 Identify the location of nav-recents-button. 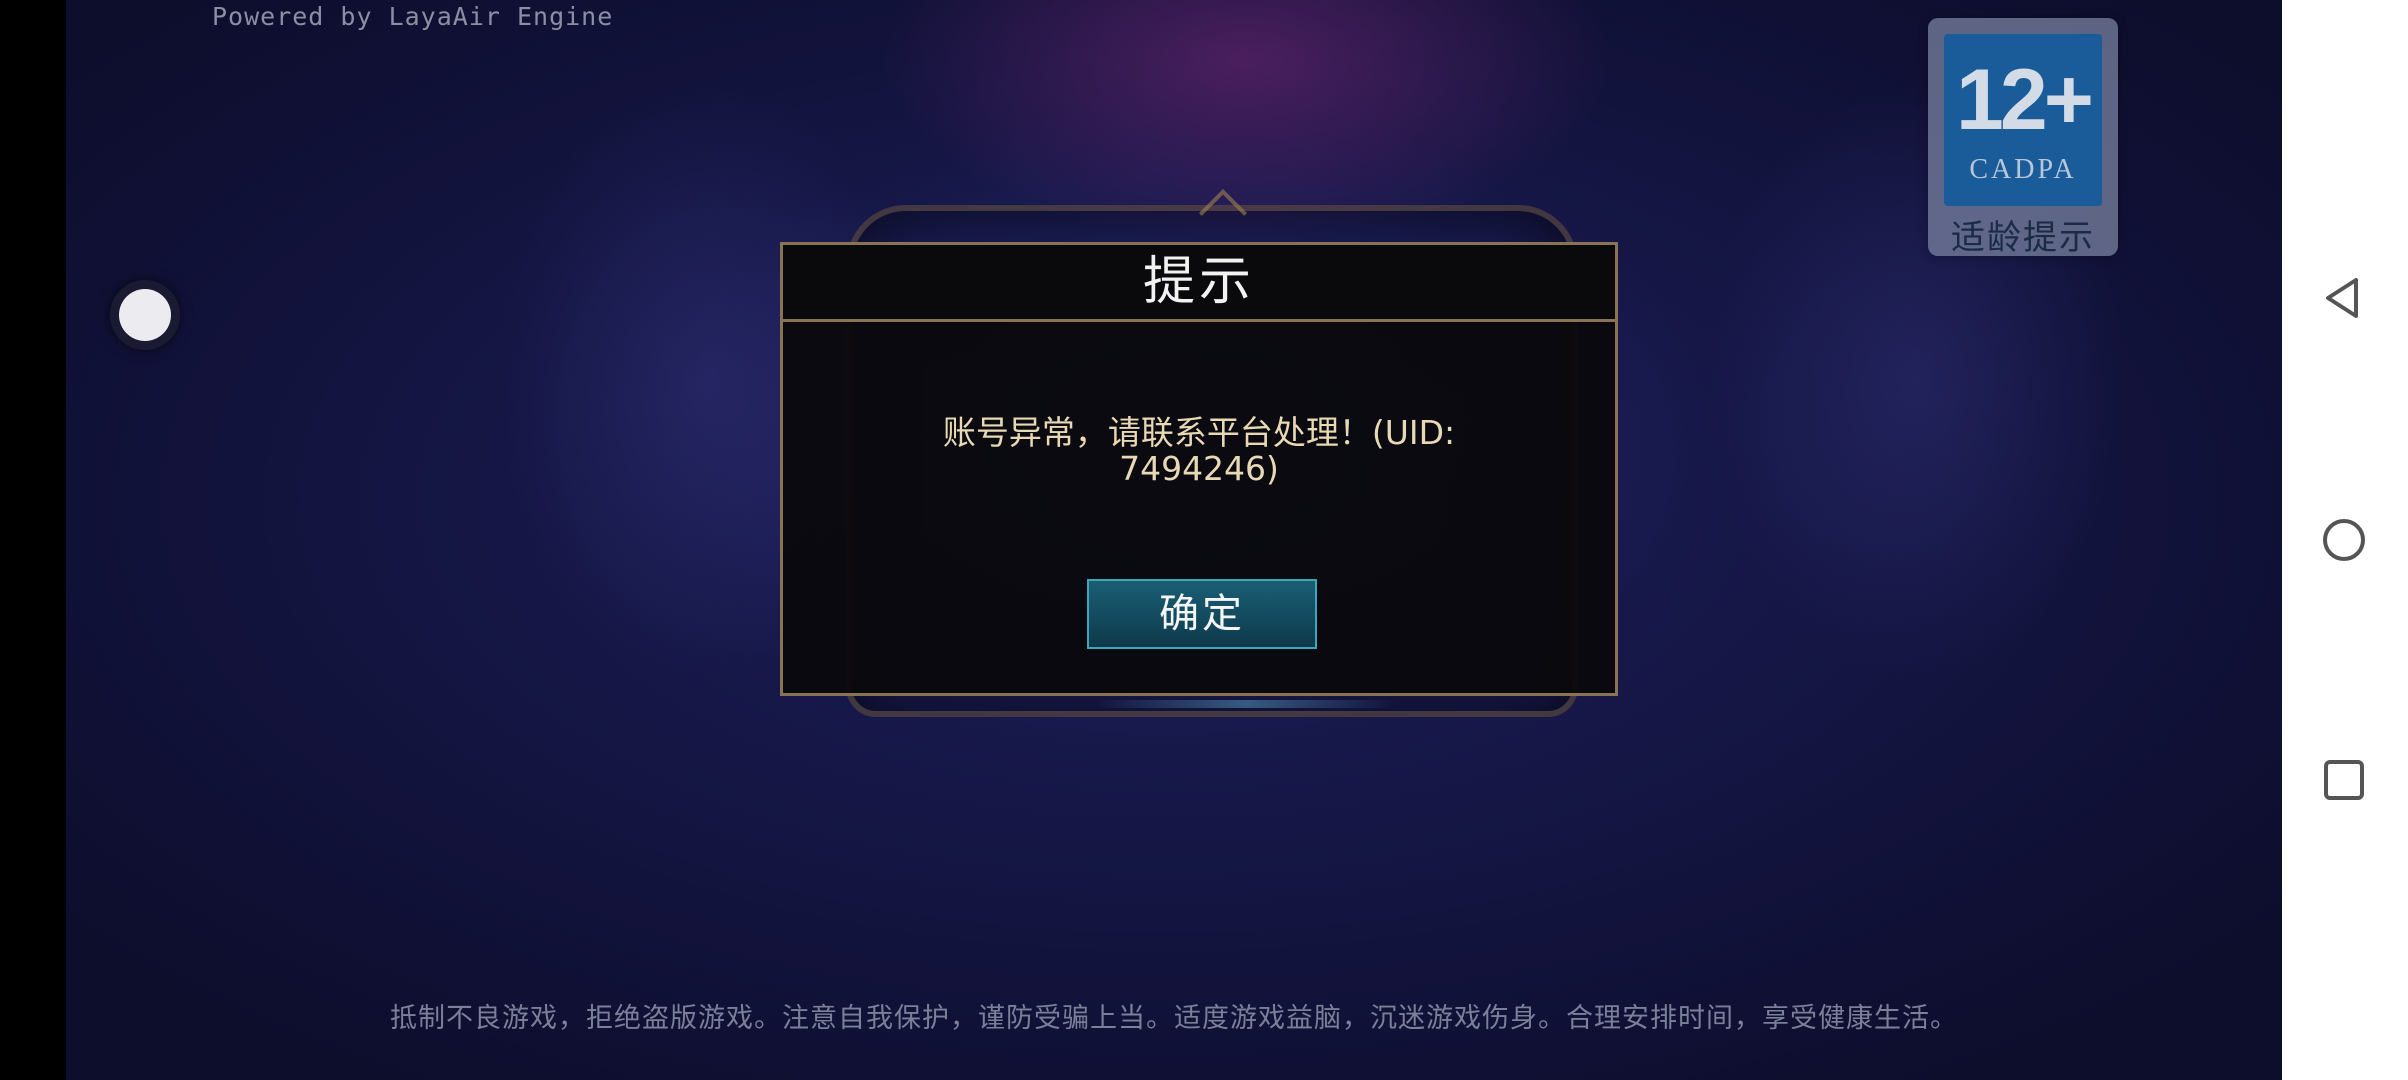
(2345, 780).